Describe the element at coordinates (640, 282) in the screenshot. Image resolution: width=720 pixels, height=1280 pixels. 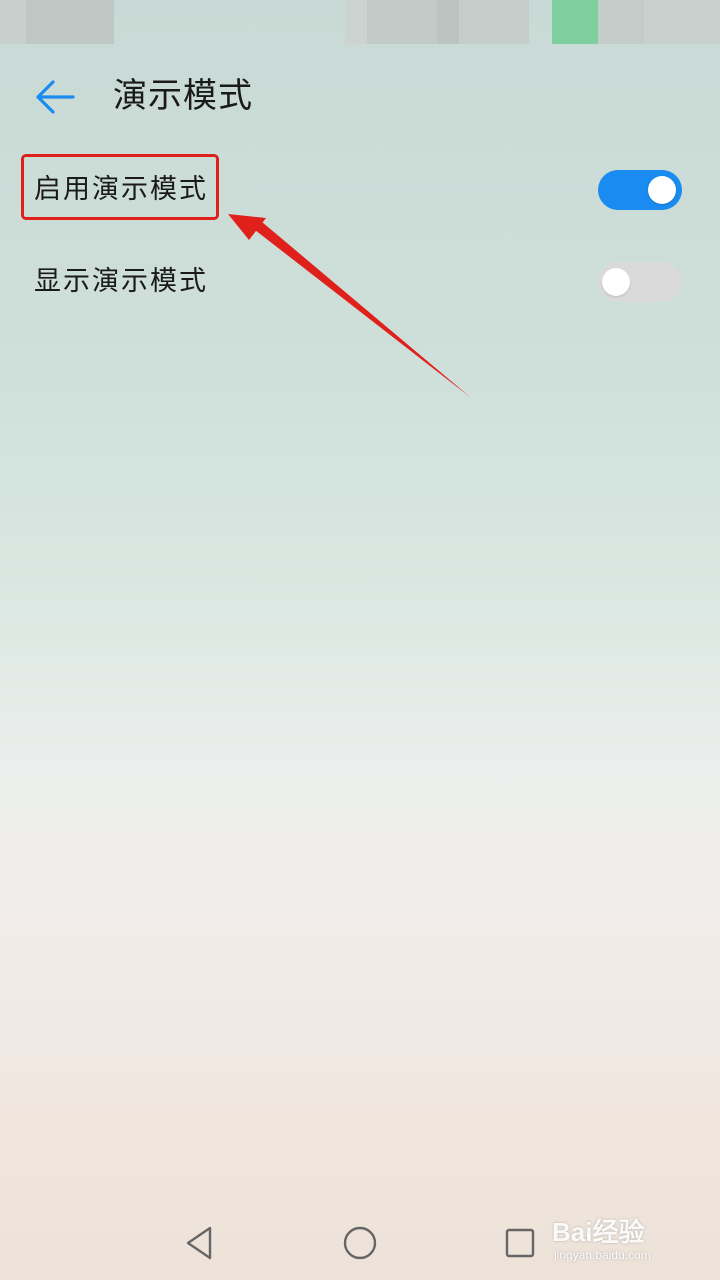
I see `show-demo-toggle` at that location.